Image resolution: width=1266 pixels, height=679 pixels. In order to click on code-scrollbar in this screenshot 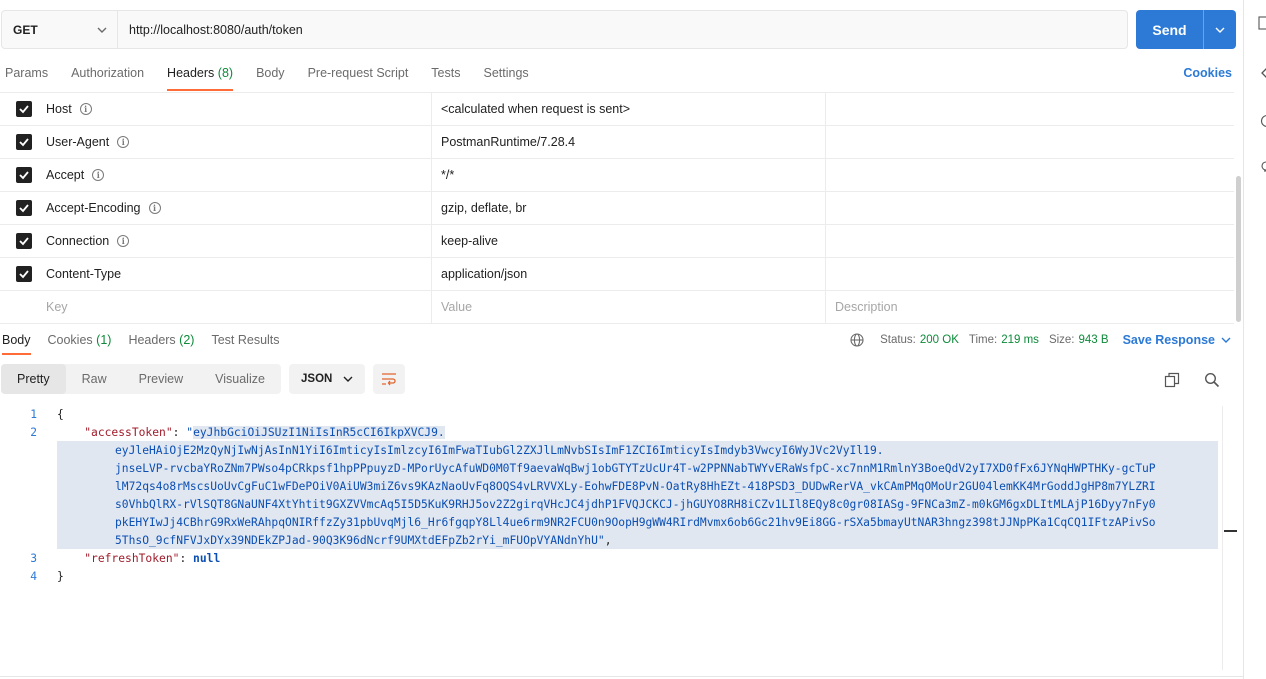, I will do `click(1229, 538)`.